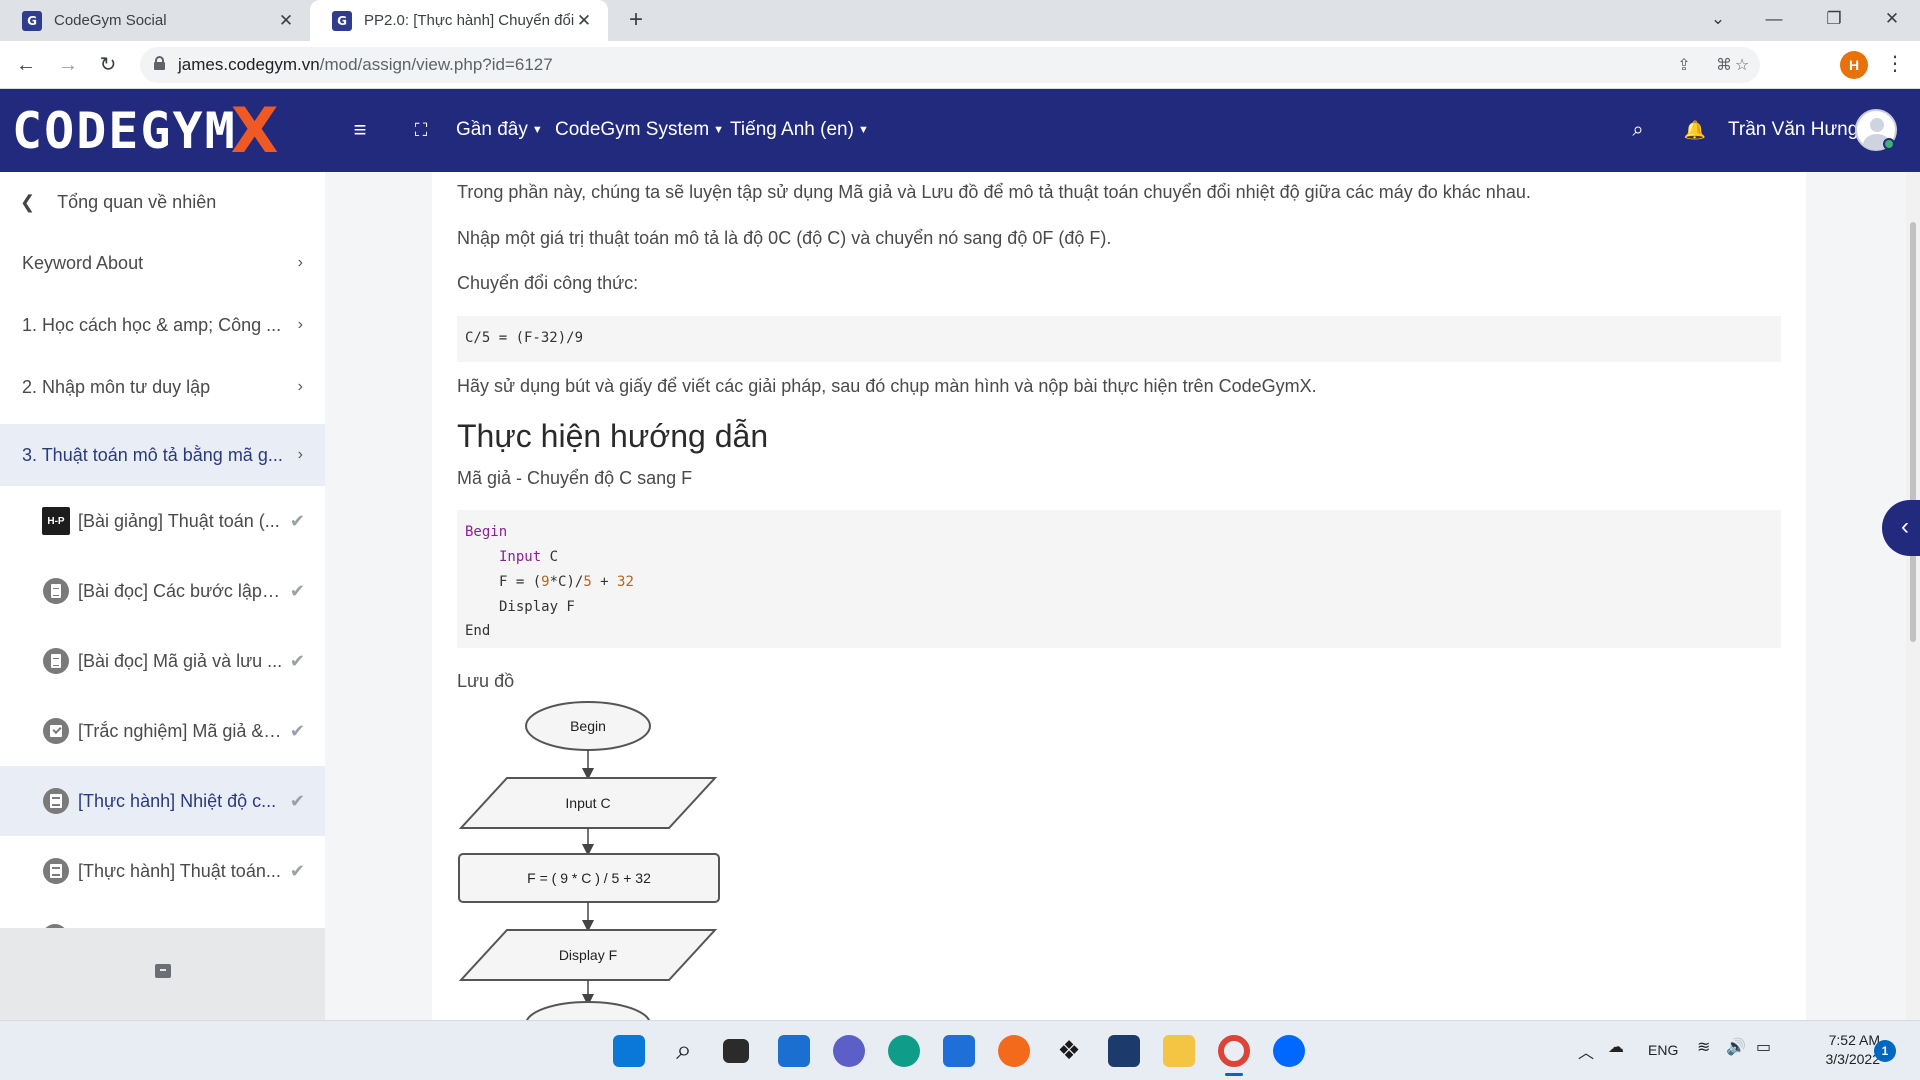  Describe the element at coordinates (529, 557) in the screenshot. I see `code-input-line: Input C` at that location.